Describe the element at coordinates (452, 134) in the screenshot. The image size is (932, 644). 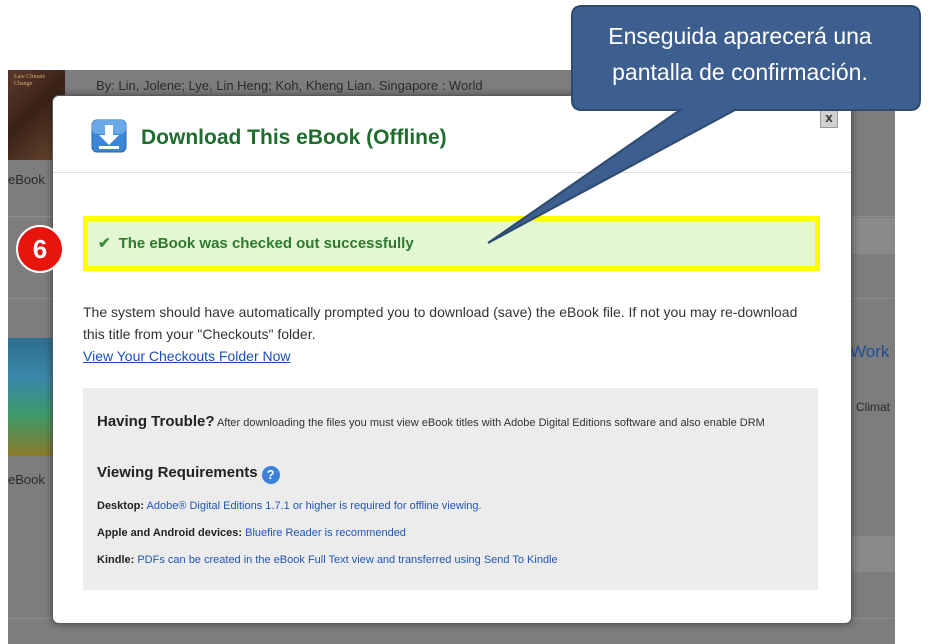
I see `dialog-header: Download This eBook (Offline) x` at that location.